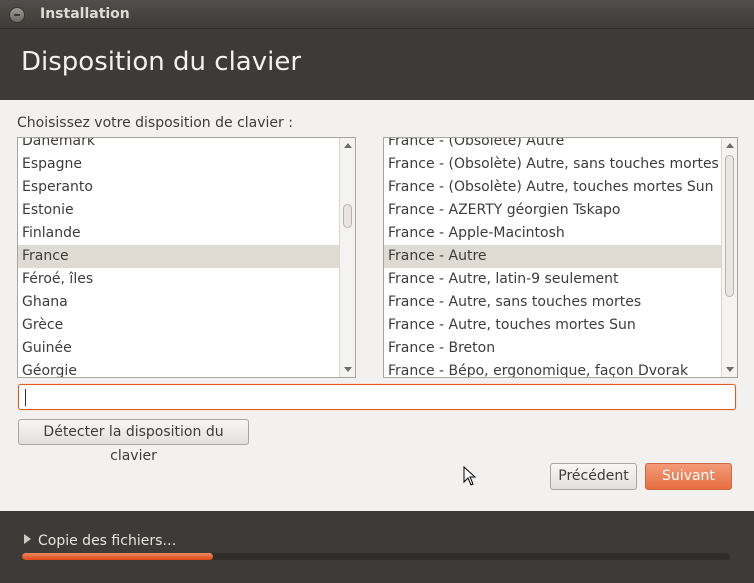 This screenshot has height=583, width=754. I want to click on variant-list-item: France - Bépo, ergonomique, façon Dvorak, so click(552, 368).